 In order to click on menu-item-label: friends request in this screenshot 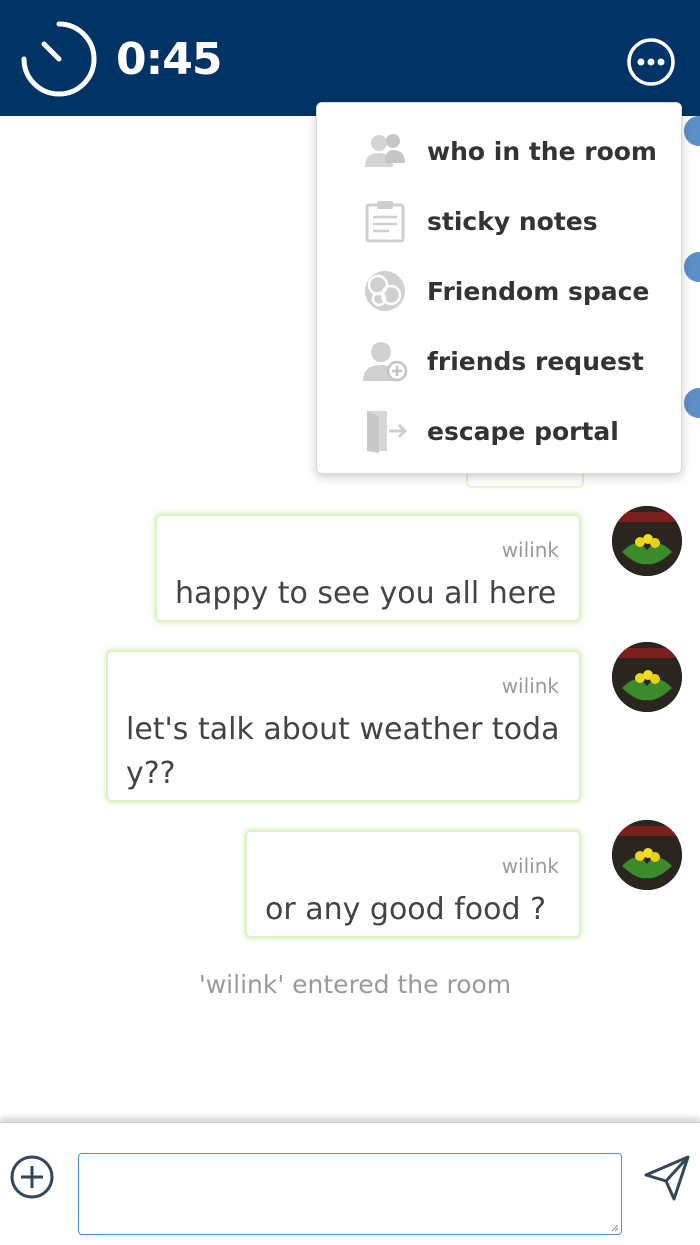, I will do `click(535, 361)`.